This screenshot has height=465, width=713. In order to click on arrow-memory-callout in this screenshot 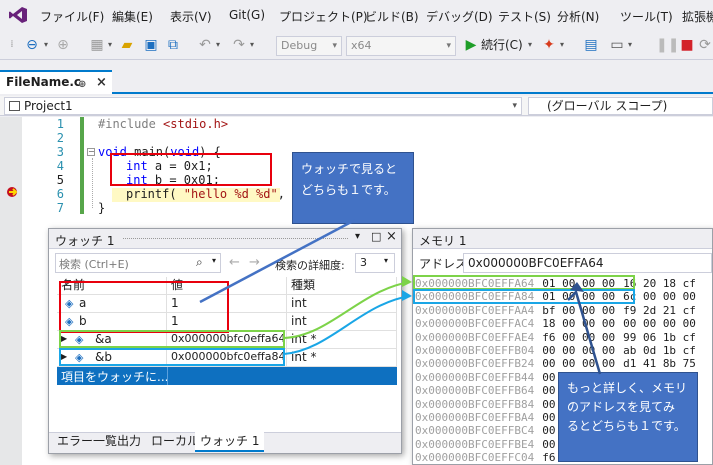, I will do `click(584, 332)`.